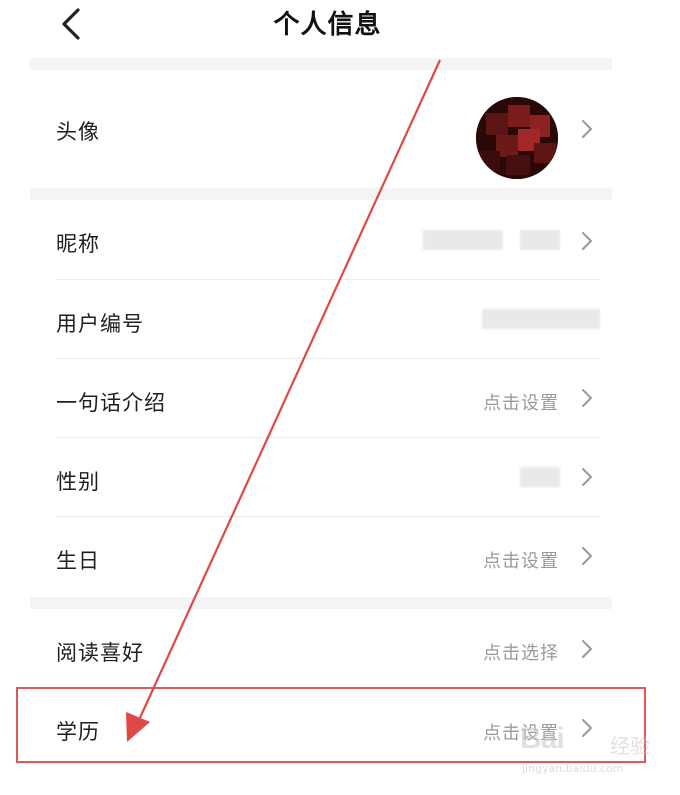  Describe the element at coordinates (327, 25) in the screenshot. I see `page-title: 个人信息` at that location.